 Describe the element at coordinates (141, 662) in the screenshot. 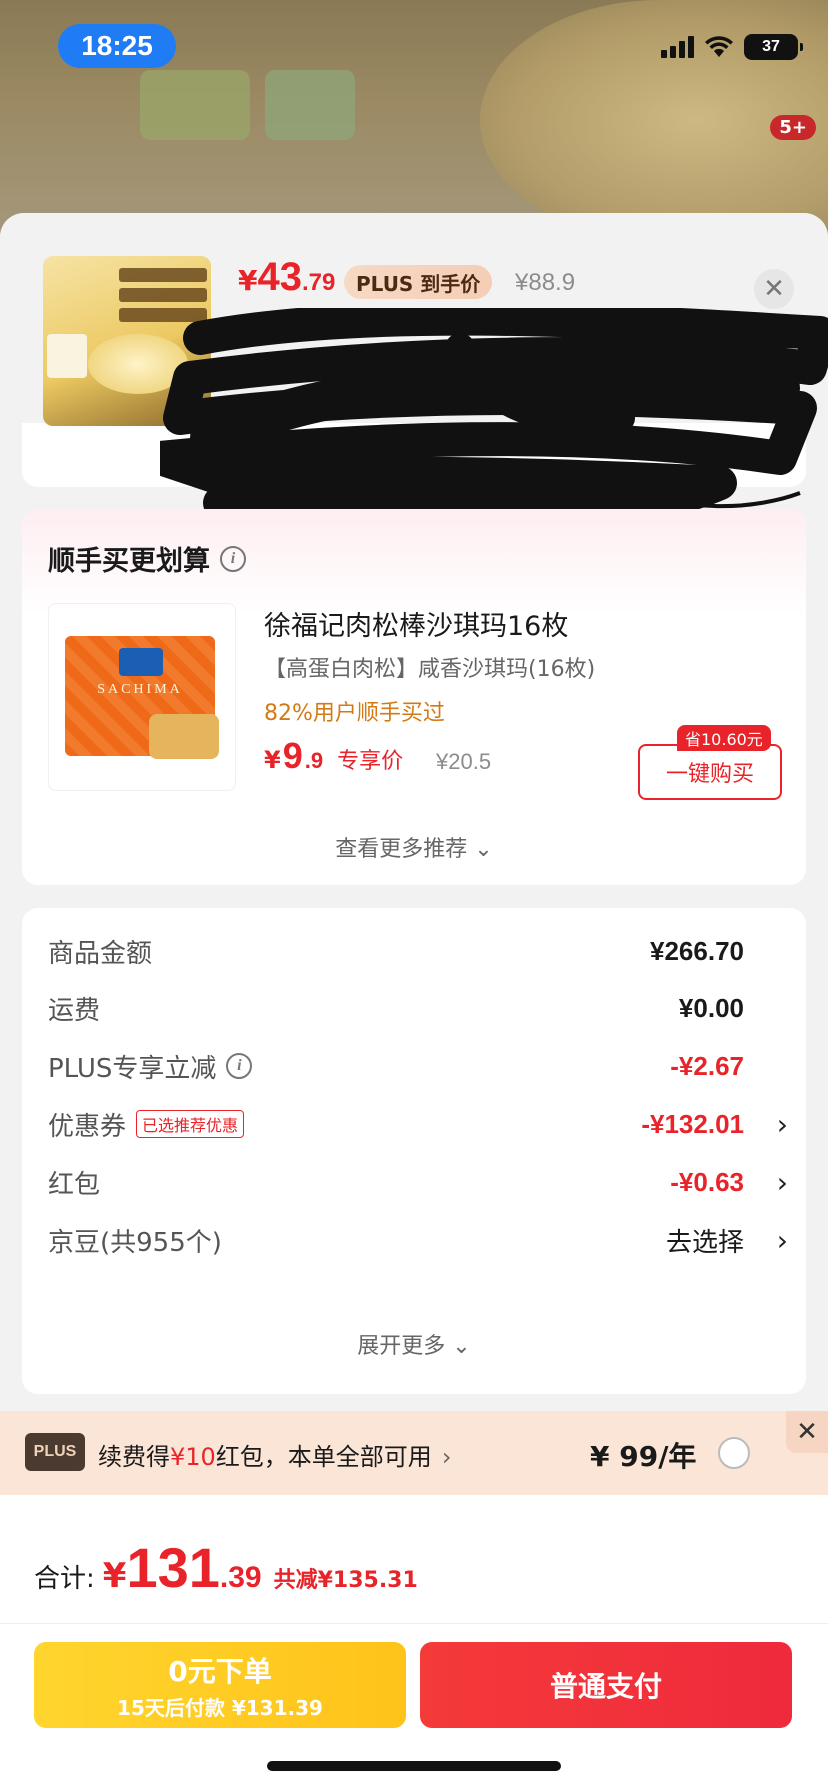

I see `brand-logo` at that location.